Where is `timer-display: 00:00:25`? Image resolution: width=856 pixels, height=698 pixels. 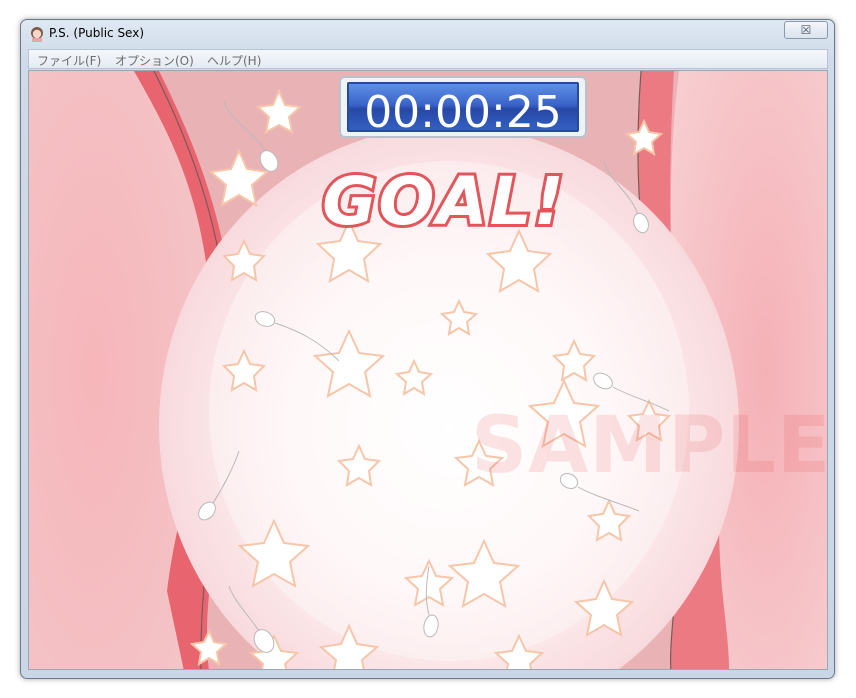 timer-display: 00:00:25 is located at coordinates (463, 110).